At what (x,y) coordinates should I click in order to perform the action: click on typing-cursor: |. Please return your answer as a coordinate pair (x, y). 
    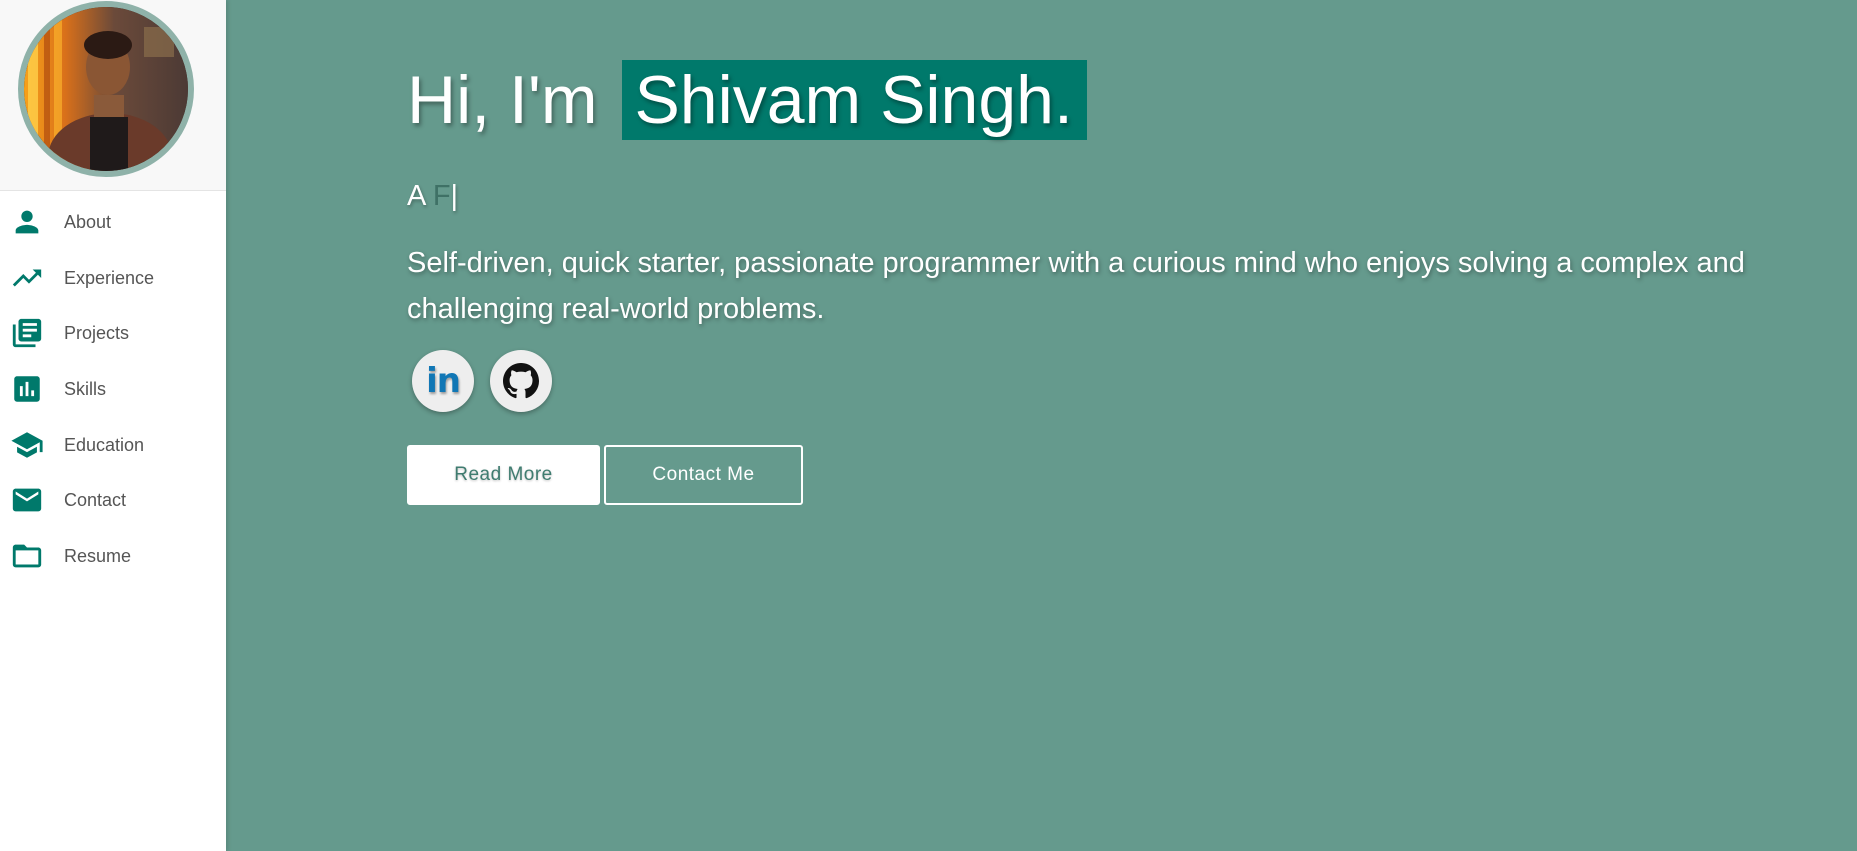
    Looking at the image, I should click on (454, 196).